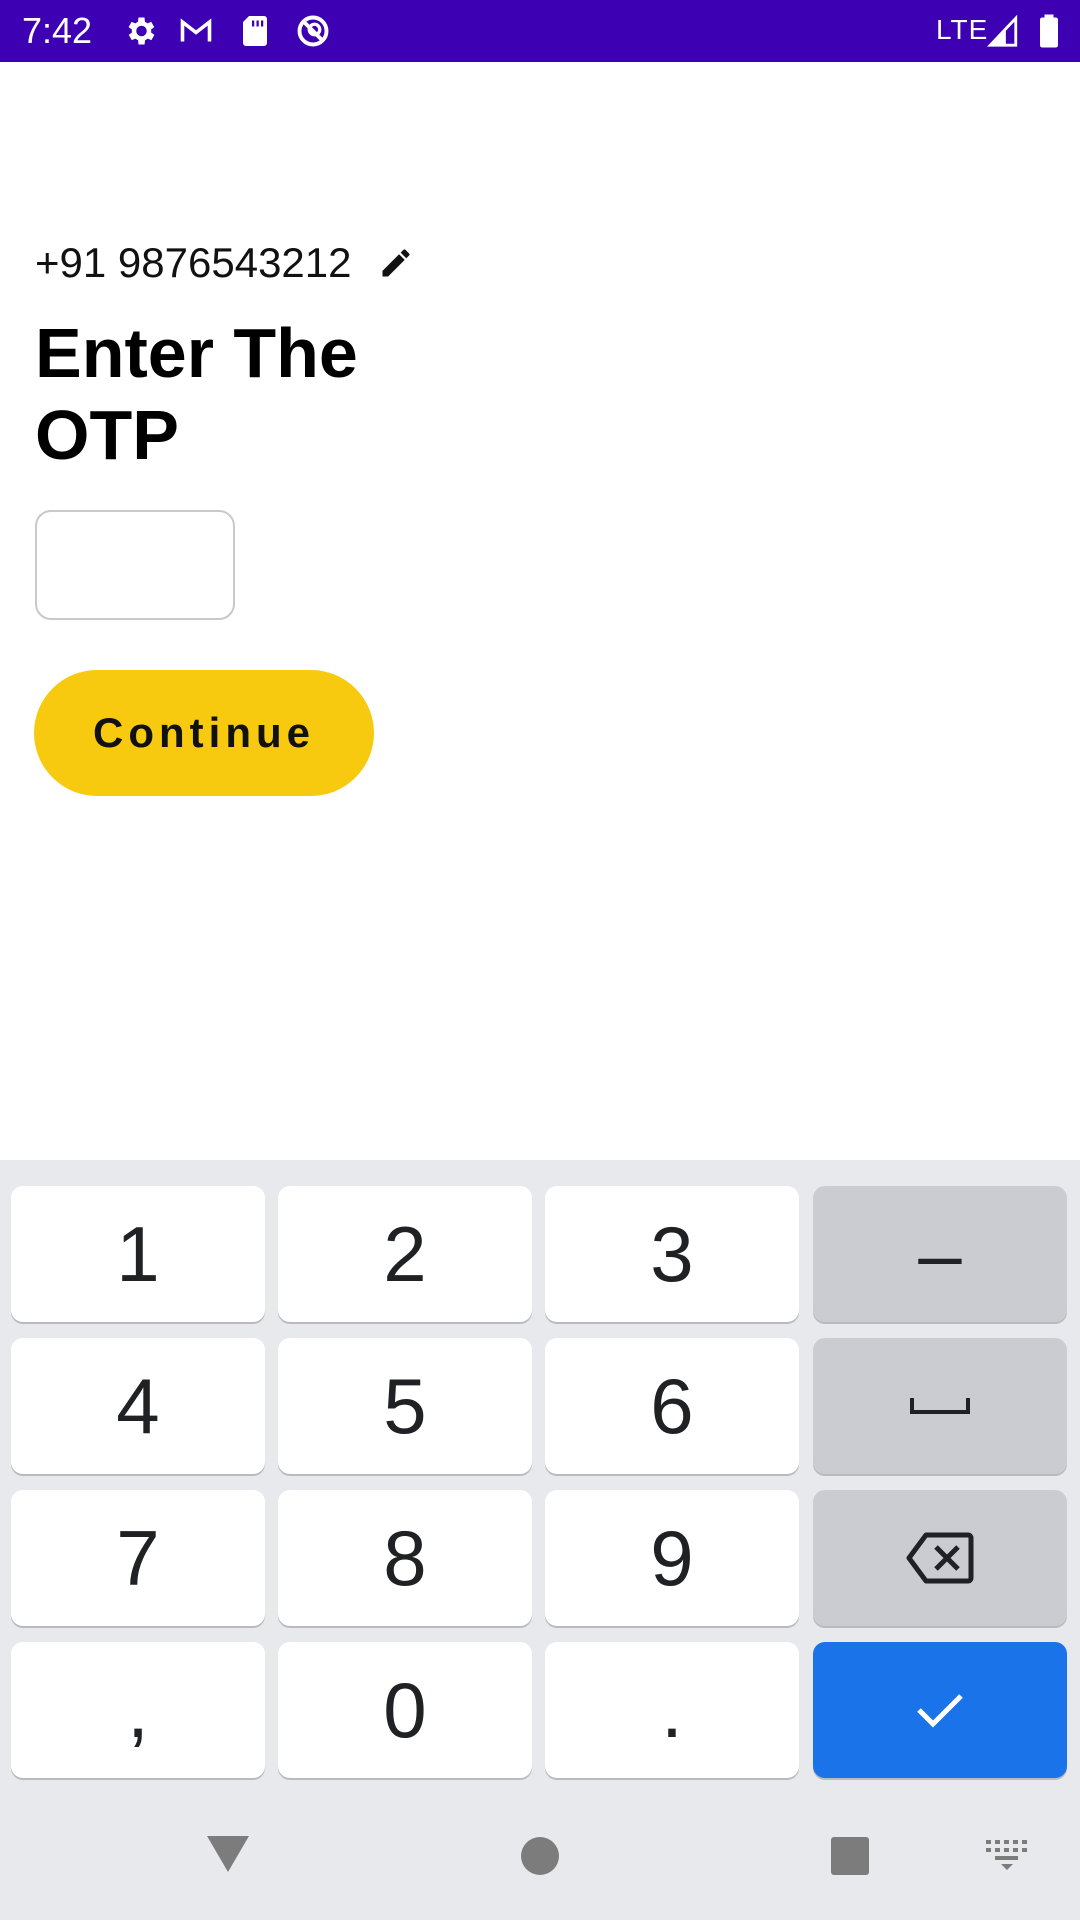 The width and height of the screenshot is (1080, 1920). What do you see at coordinates (672, 1558) in the screenshot?
I see `key-9: 9` at bounding box center [672, 1558].